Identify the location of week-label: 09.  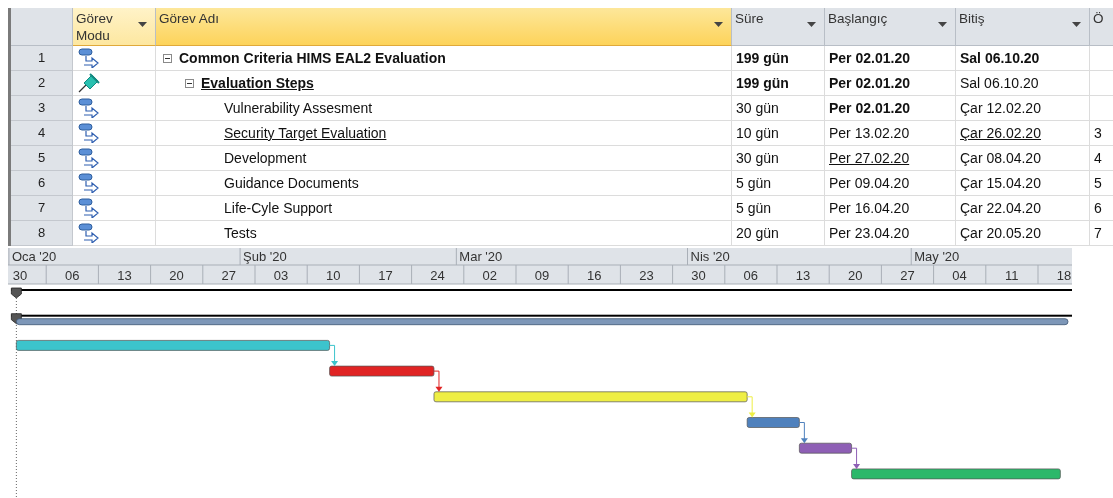
(542, 275).